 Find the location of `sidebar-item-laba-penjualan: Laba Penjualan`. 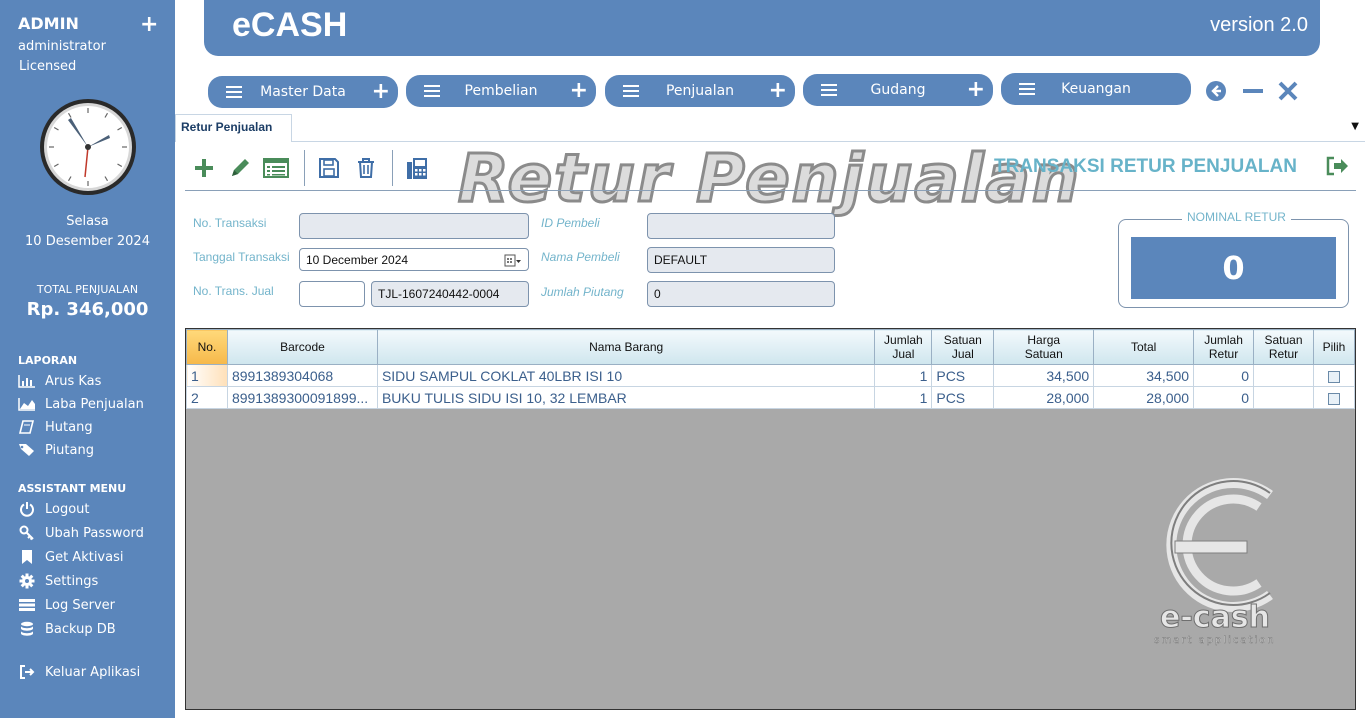

sidebar-item-laba-penjualan: Laba Penjualan is located at coordinates (81, 404).